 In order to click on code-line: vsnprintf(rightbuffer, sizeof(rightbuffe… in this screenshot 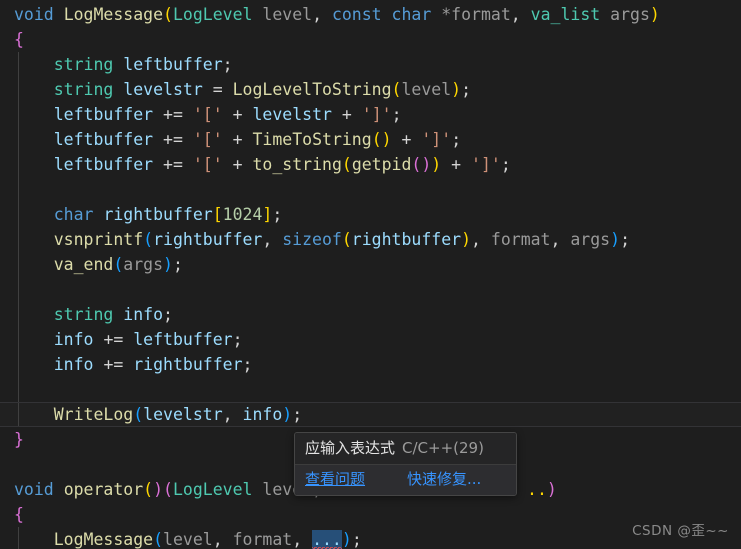, I will do `click(370, 239)`.